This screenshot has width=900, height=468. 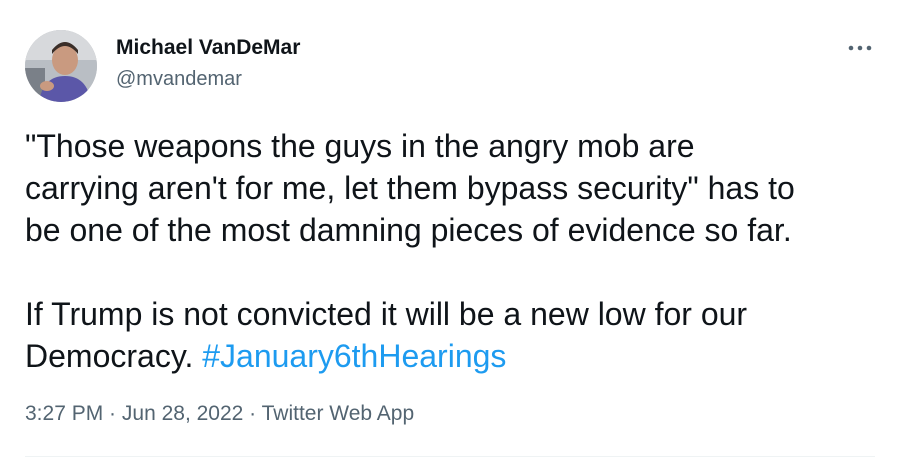 I want to click on author-handle: @mvandemar, so click(x=179, y=79).